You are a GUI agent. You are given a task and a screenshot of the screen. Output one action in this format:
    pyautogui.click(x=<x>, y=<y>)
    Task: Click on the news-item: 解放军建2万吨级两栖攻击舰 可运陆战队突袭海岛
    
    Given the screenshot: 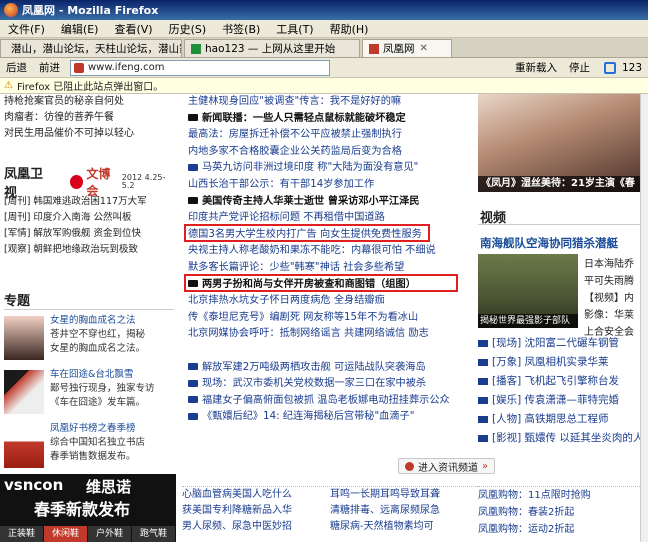 What is the action you would take?
    pyautogui.click(x=327, y=368)
    